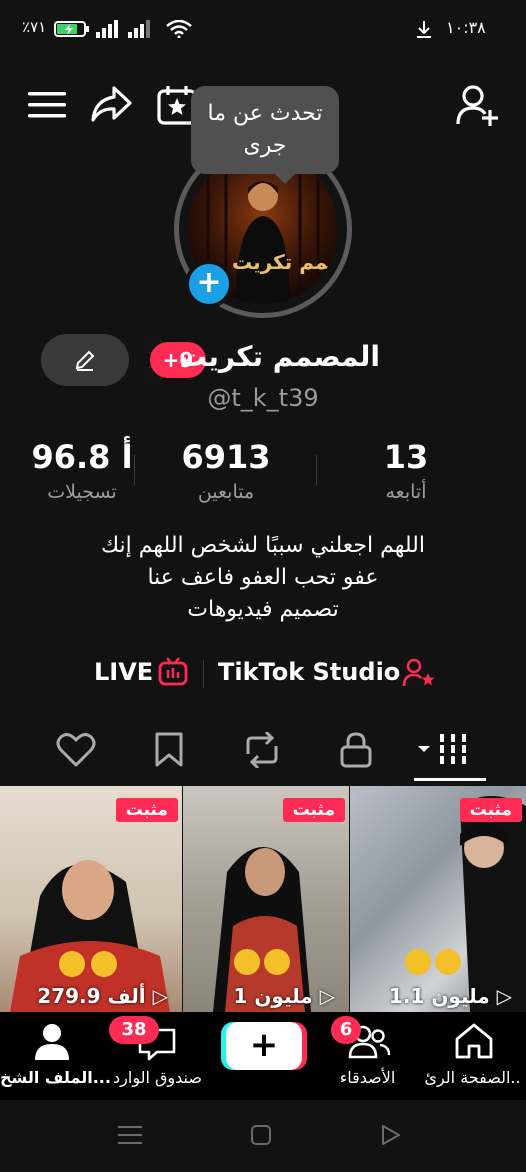 This screenshot has height=1172, width=526. I want to click on nav-home: الصفحة الرئ.., so click(472, 1056).